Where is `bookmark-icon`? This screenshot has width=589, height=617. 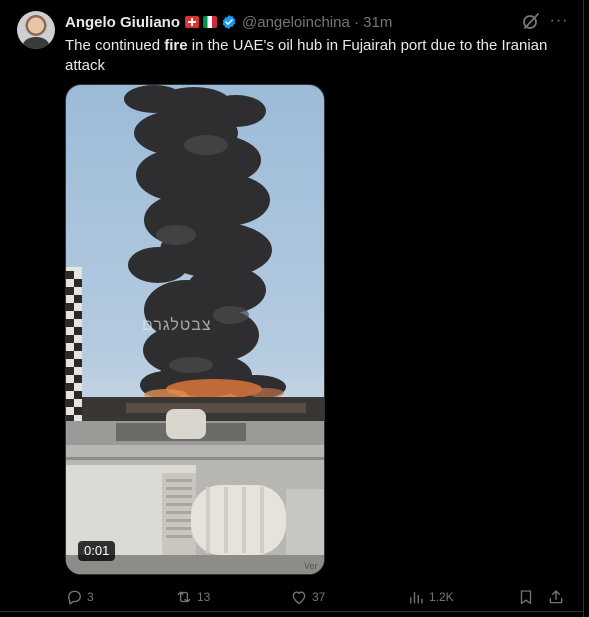 bookmark-icon is located at coordinates (526, 597).